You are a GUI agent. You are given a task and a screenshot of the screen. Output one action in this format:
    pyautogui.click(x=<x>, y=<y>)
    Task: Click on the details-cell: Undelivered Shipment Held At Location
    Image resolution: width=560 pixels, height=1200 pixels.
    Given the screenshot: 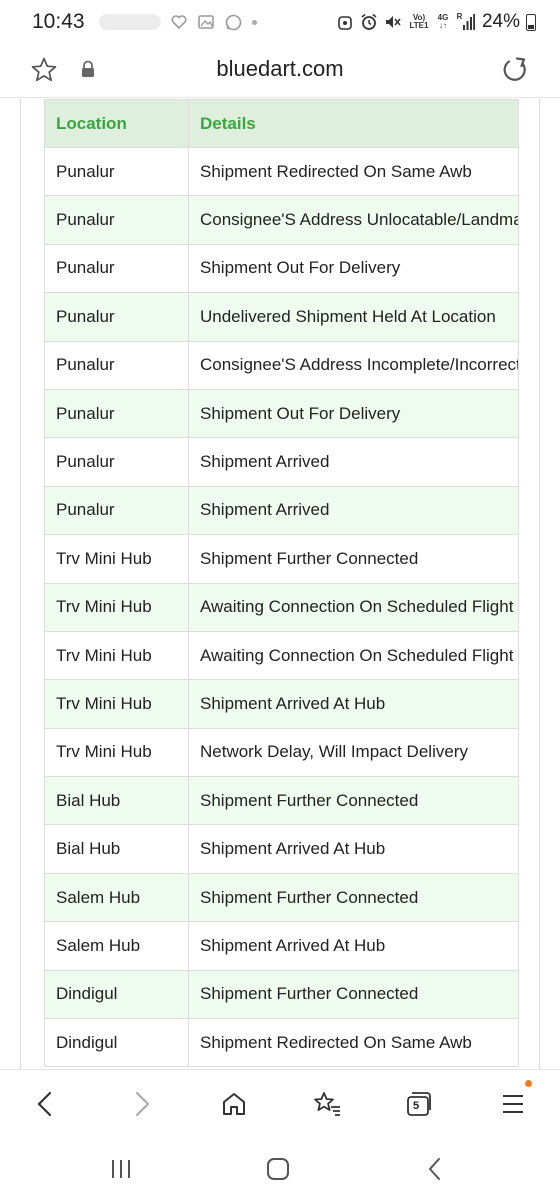 What is the action you would take?
    pyautogui.click(x=353, y=317)
    